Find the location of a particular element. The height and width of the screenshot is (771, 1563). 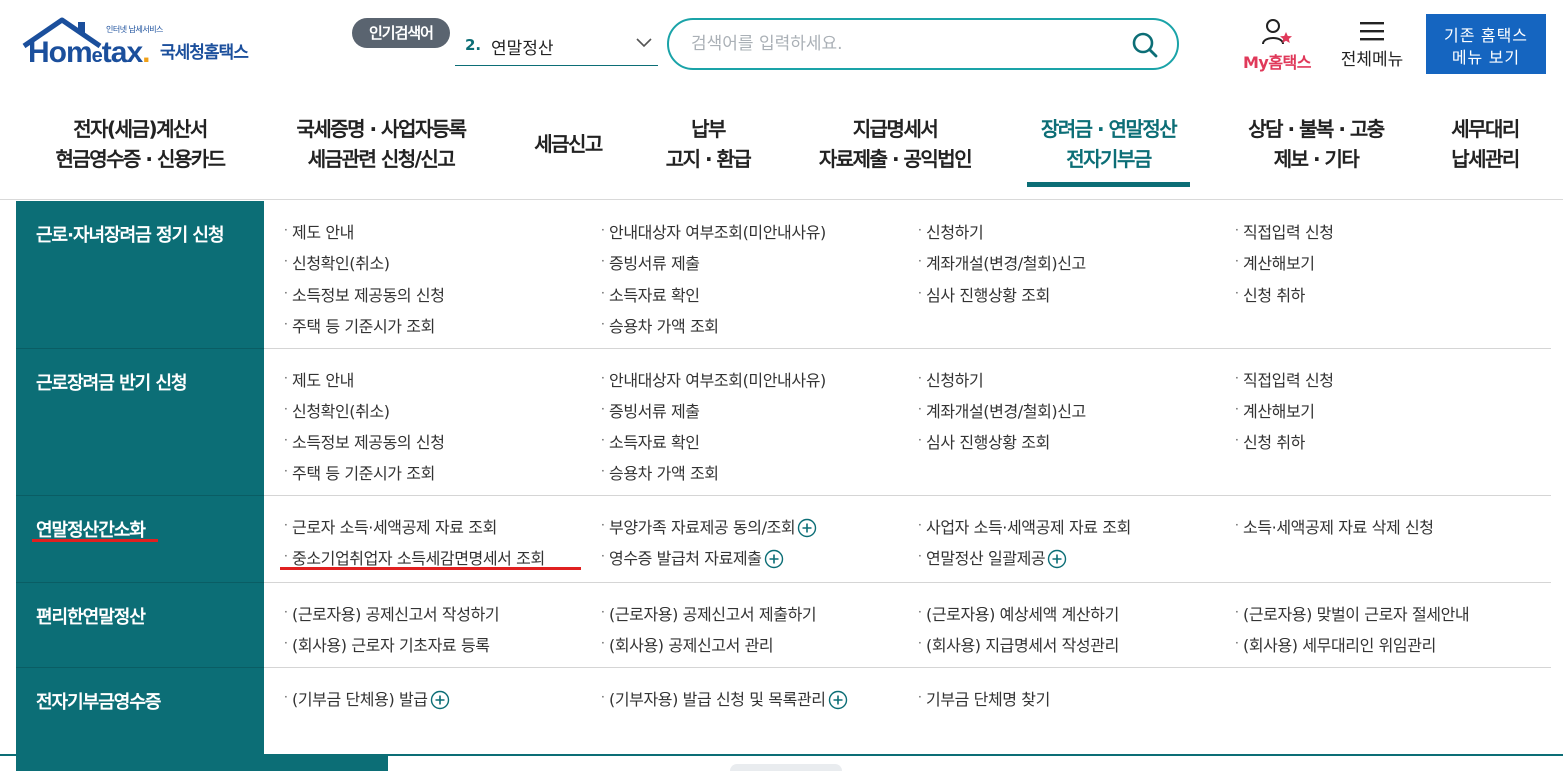

active-title-underline is located at coordinates (95, 540).